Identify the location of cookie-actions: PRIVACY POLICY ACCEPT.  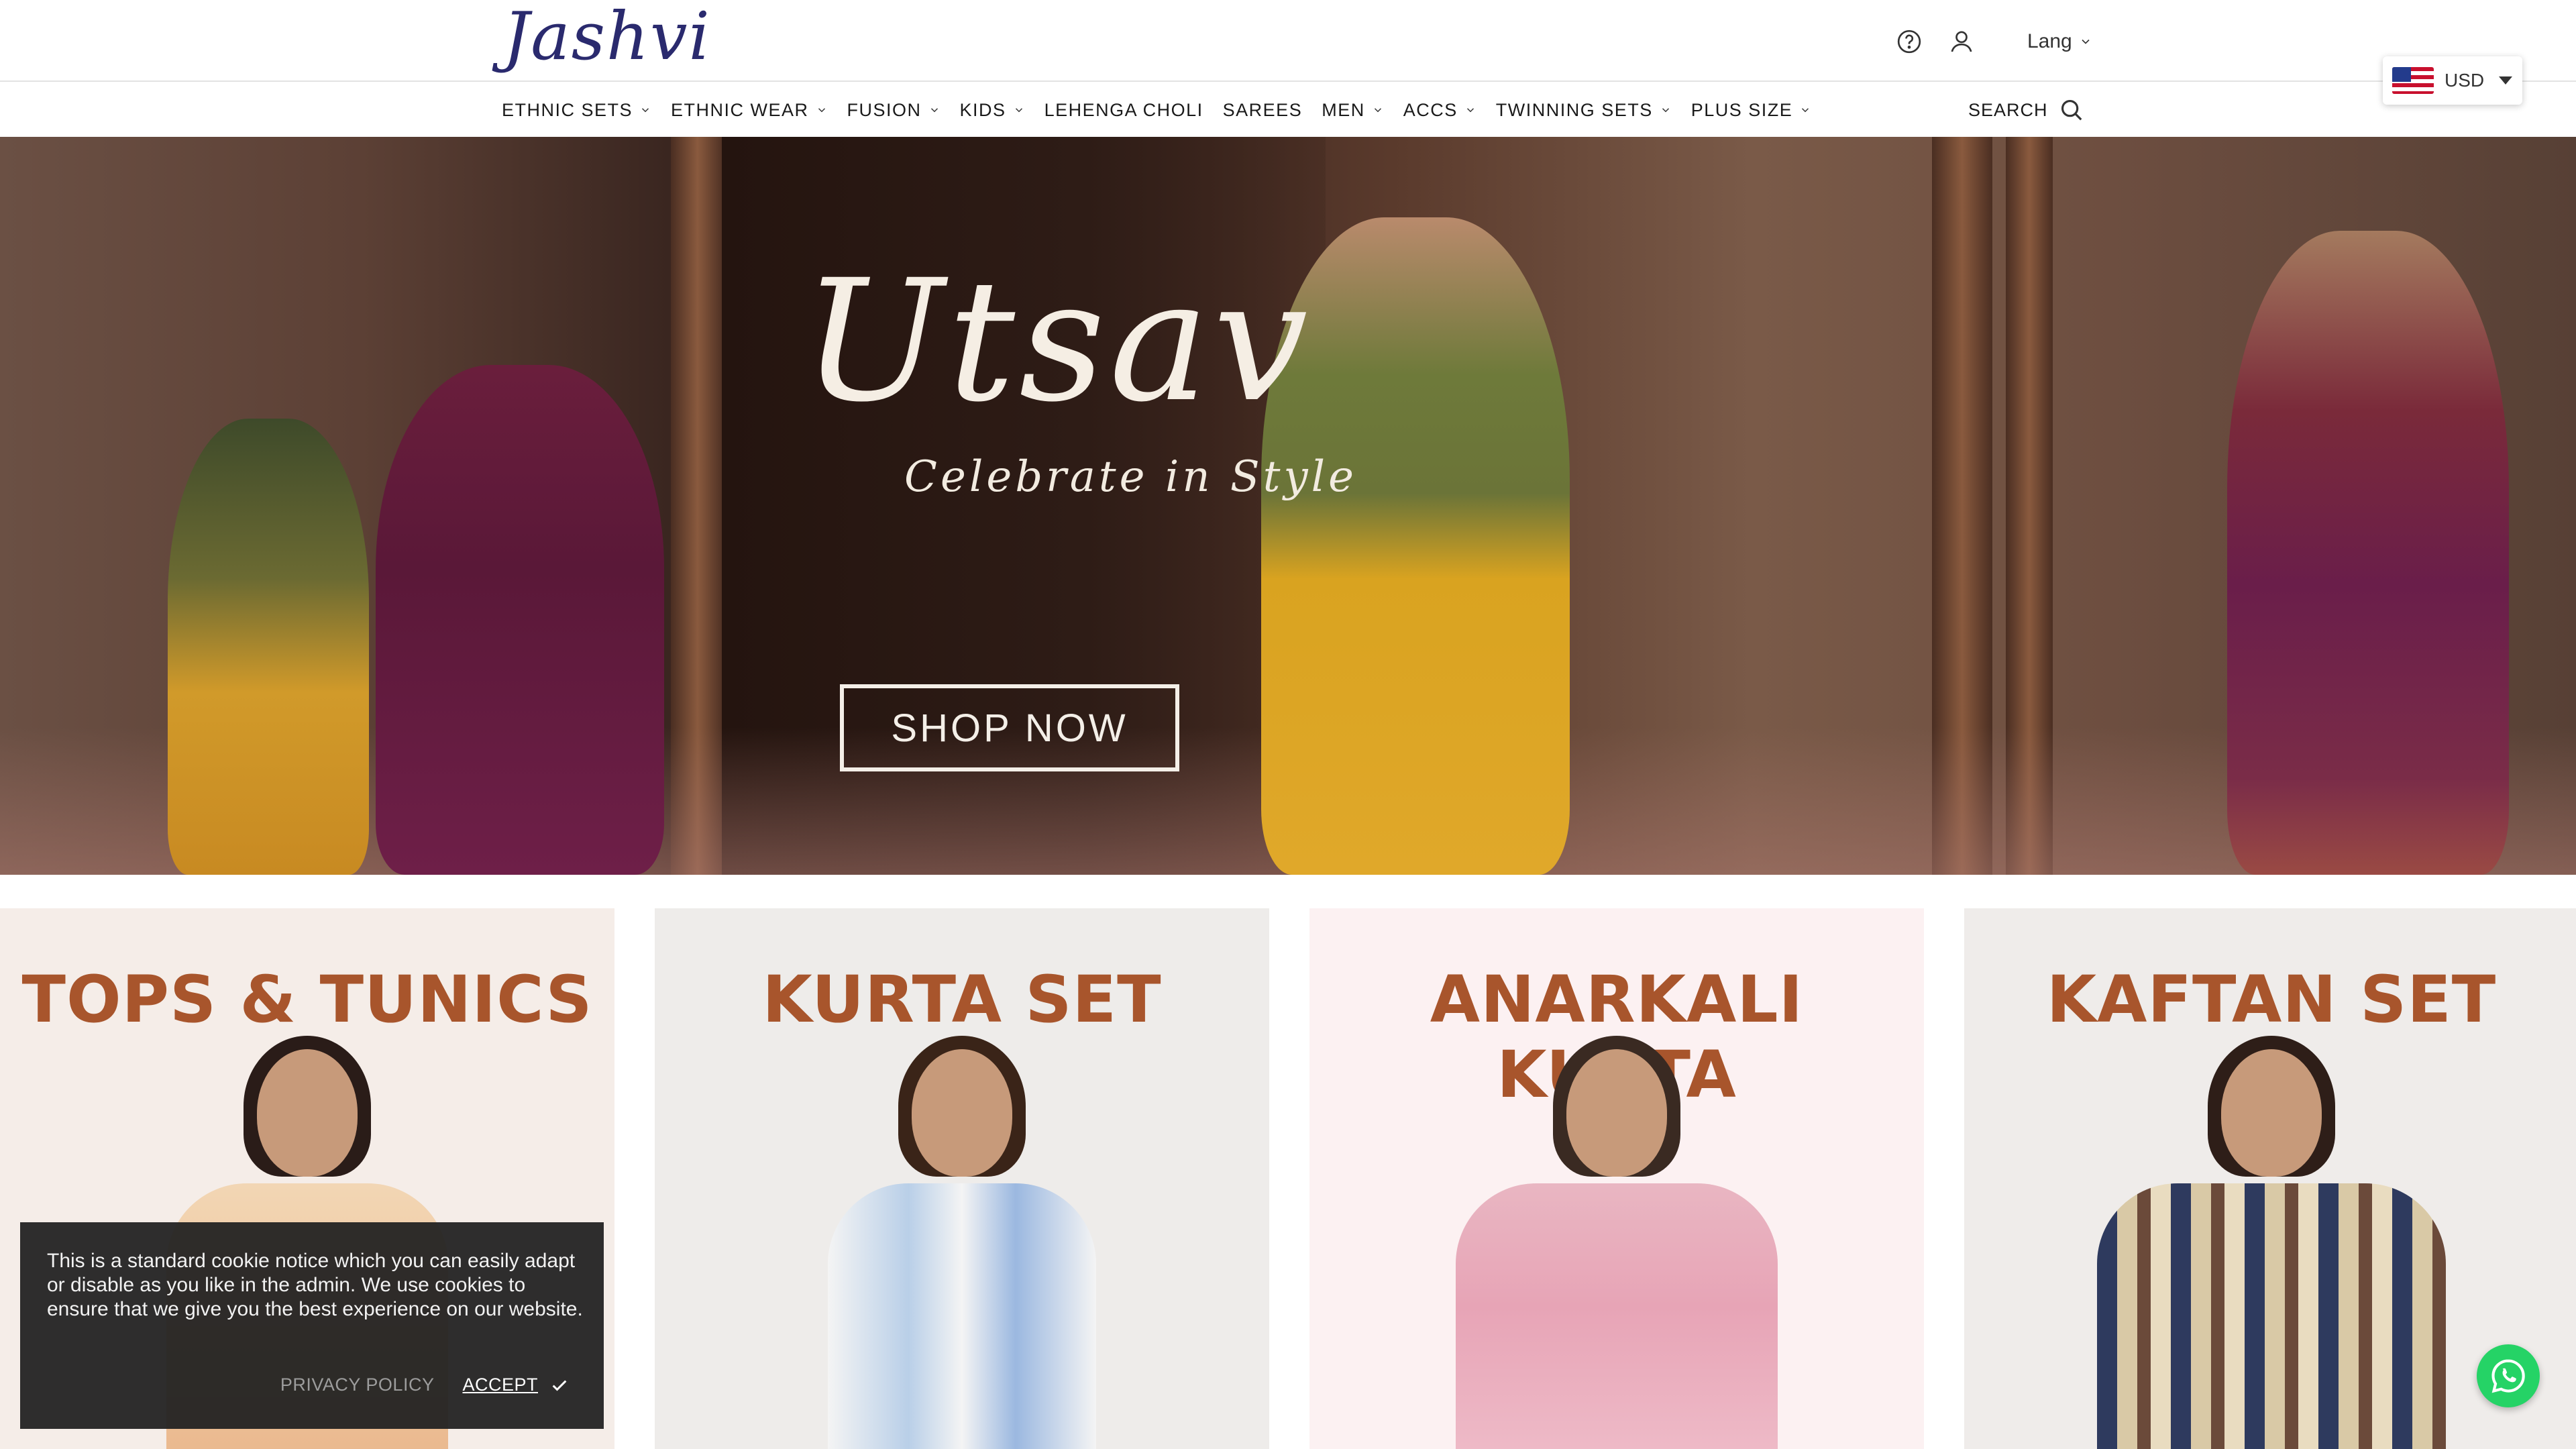
(424, 1385).